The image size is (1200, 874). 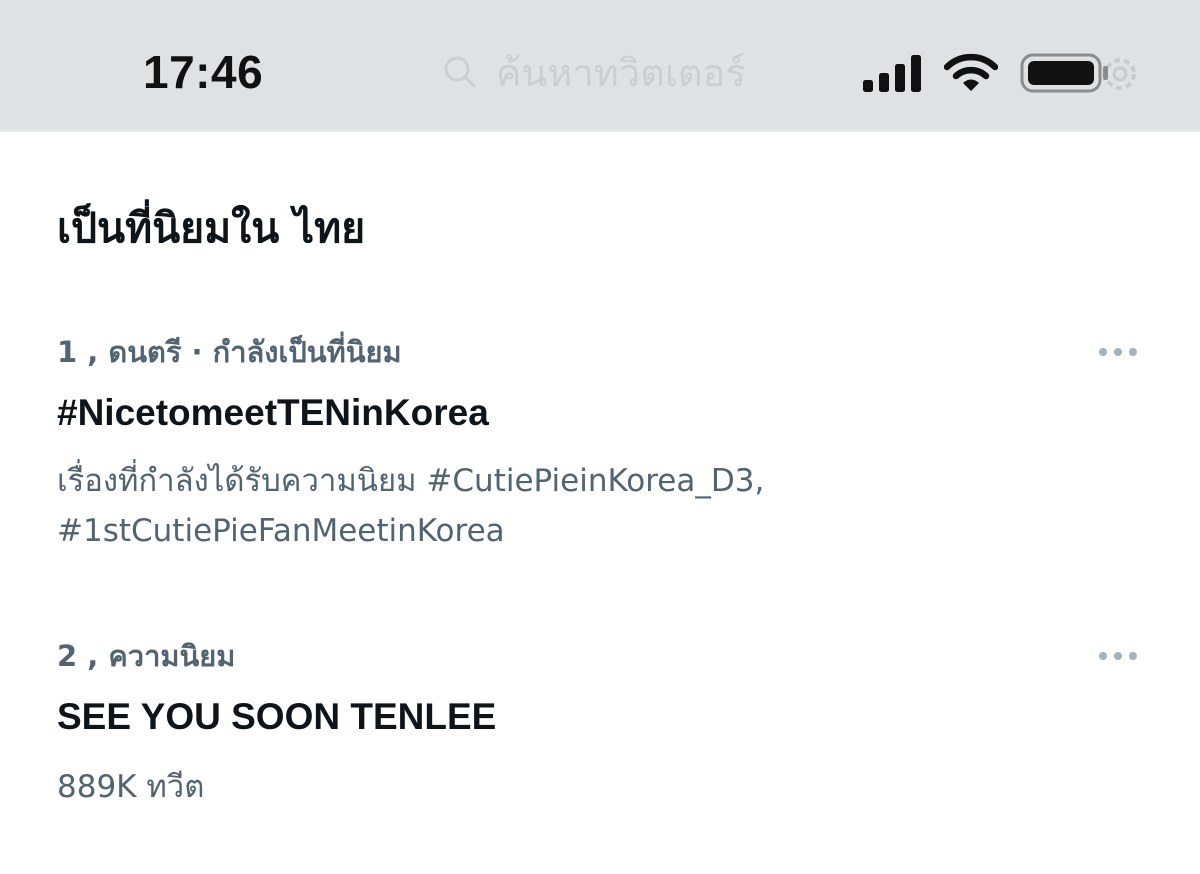 What do you see at coordinates (146, 656) in the screenshot?
I see `trend-meta: 2 , ความนิยม` at bounding box center [146, 656].